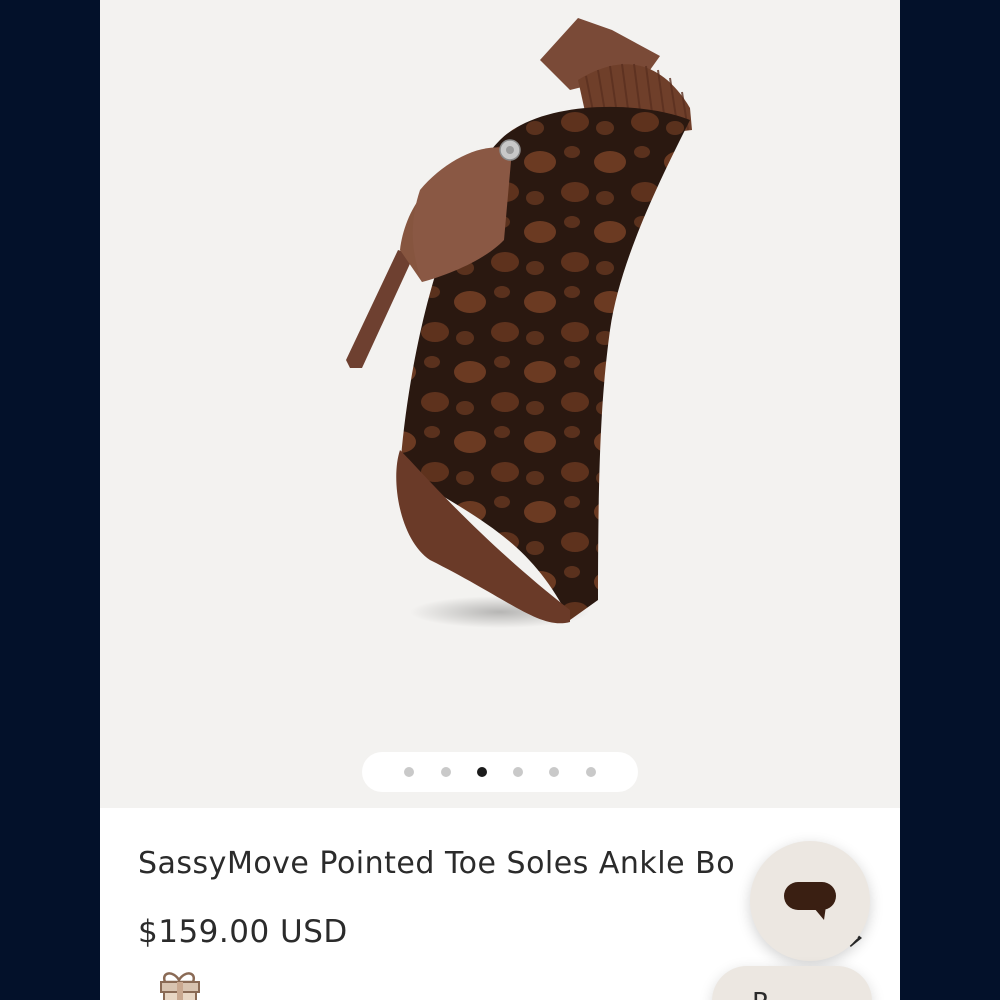 The height and width of the screenshot is (1000, 1000). I want to click on gift-icon, so click(180, 984).